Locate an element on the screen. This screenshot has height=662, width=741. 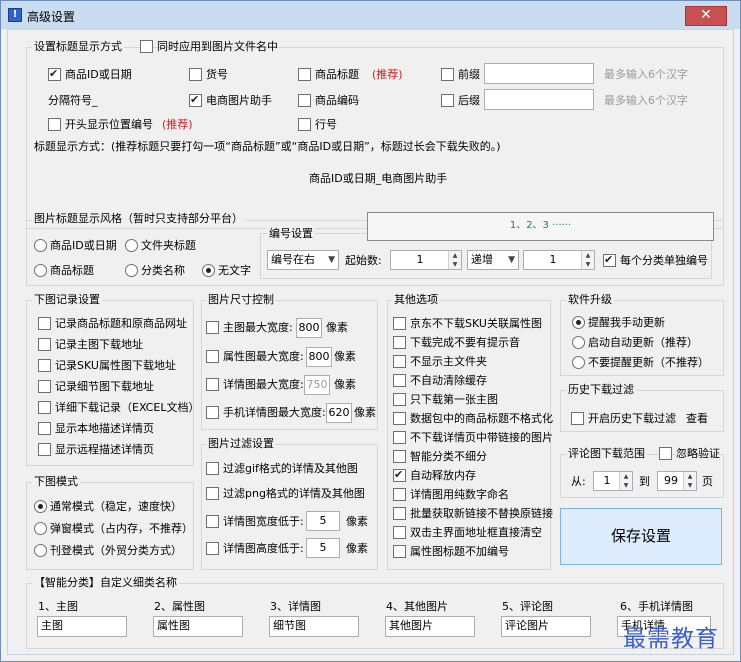
image-title-style-heading: 图片标题显示风格（暂时只支持部分平台） is located at coordinates (138, 218).